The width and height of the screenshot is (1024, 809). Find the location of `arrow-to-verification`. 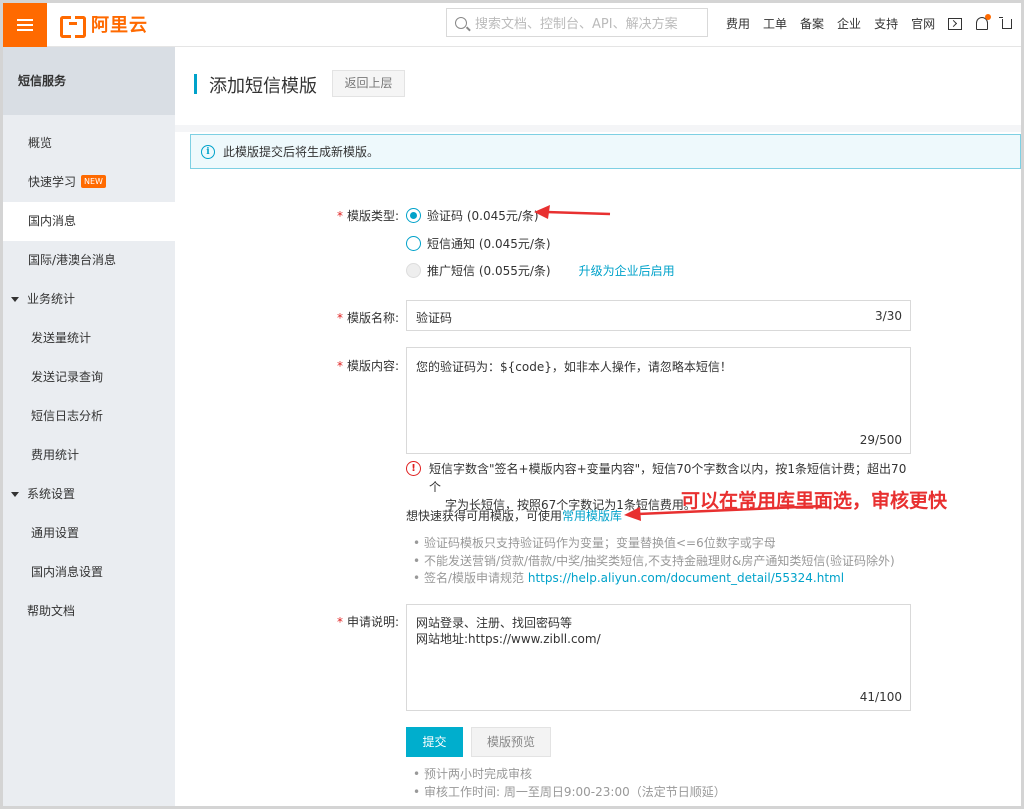

arrow-to-verification is located at coordinates (572, 212).